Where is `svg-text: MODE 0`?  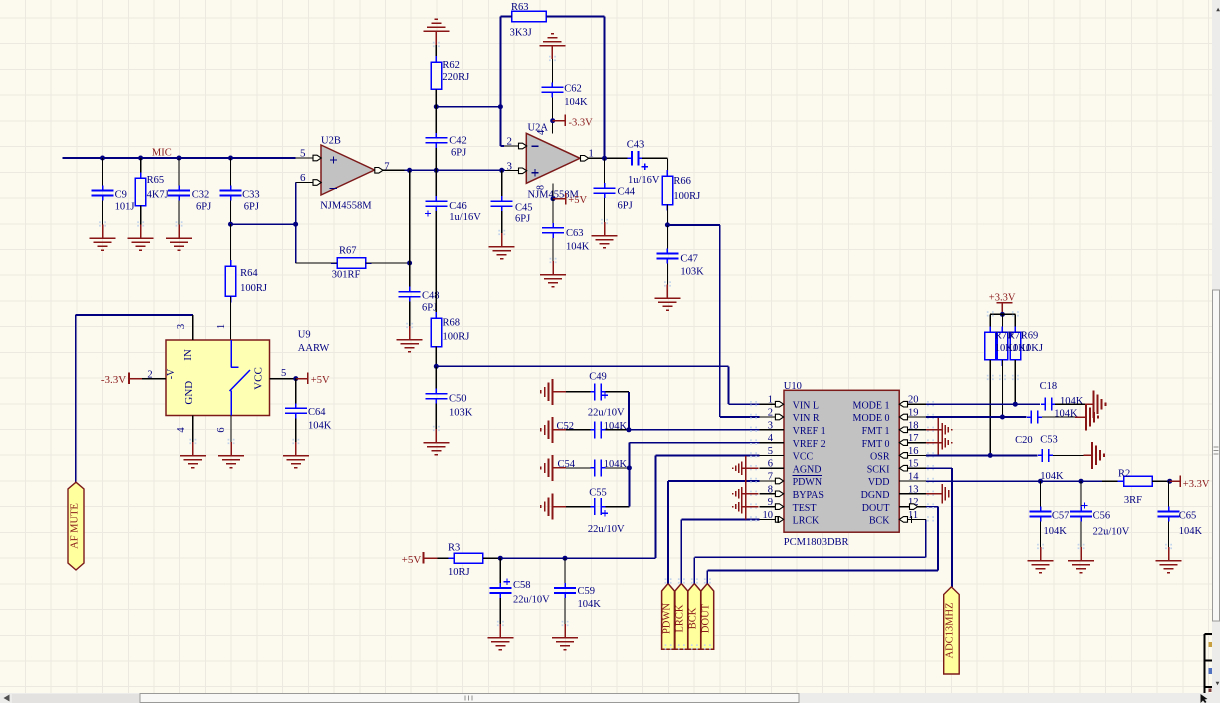
svg-text: MODE 0 is located at coordinates (871, 418).